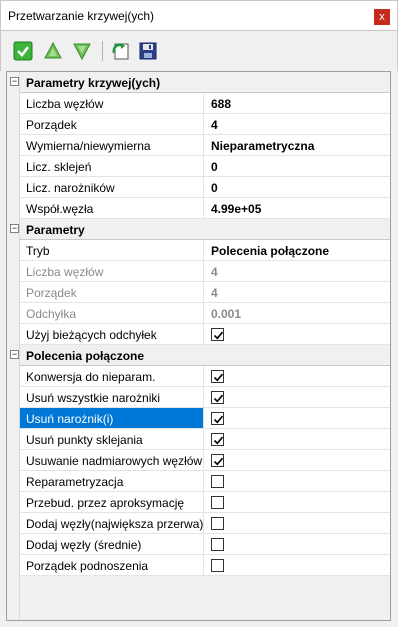  I want to click on title-bar: Przetwarzanie krzywej(ych) x, so click(199, 15).